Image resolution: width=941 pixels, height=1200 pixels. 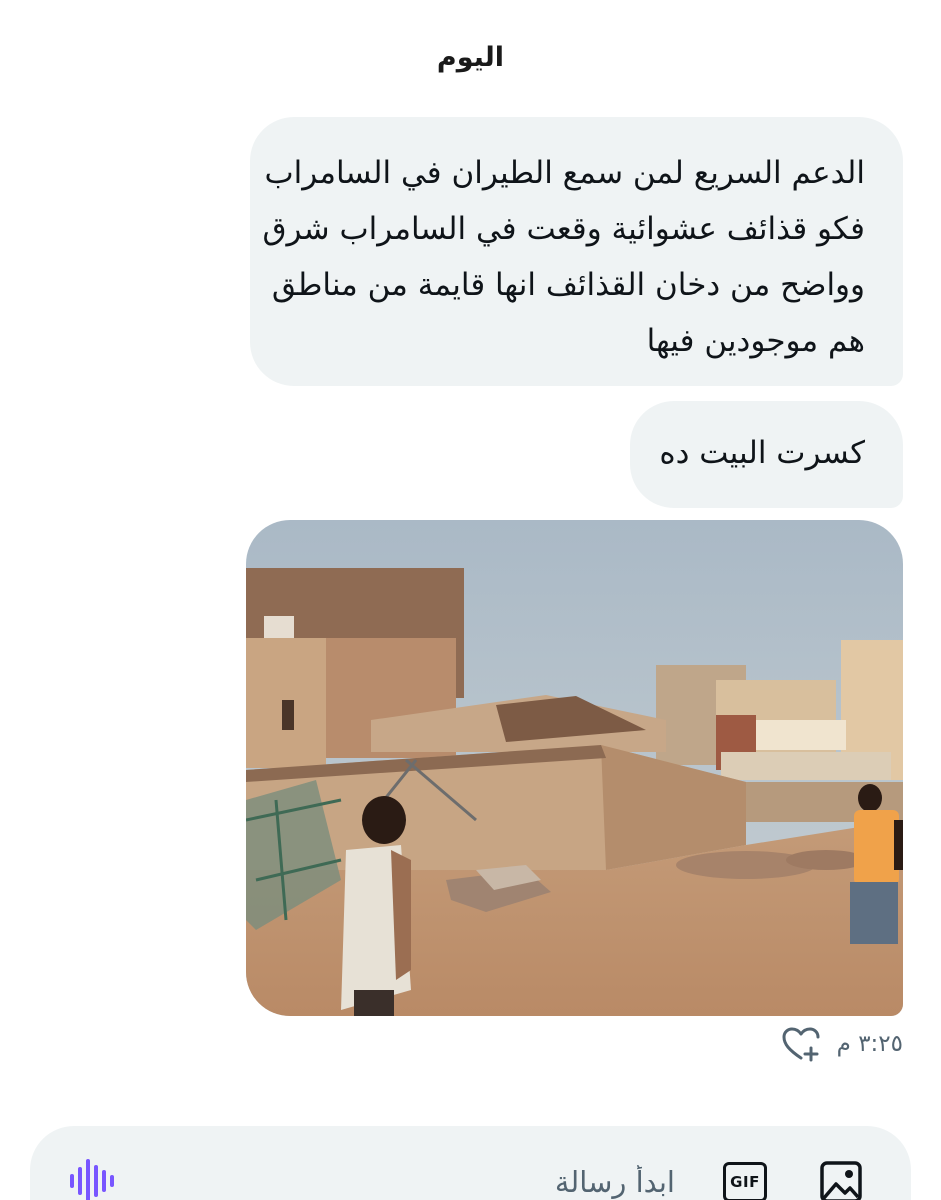 What do you see at coordinates (755, 341) in the screenshot?
I see `message-line: هم موجودين فيها` at bounding box center [755, 341].